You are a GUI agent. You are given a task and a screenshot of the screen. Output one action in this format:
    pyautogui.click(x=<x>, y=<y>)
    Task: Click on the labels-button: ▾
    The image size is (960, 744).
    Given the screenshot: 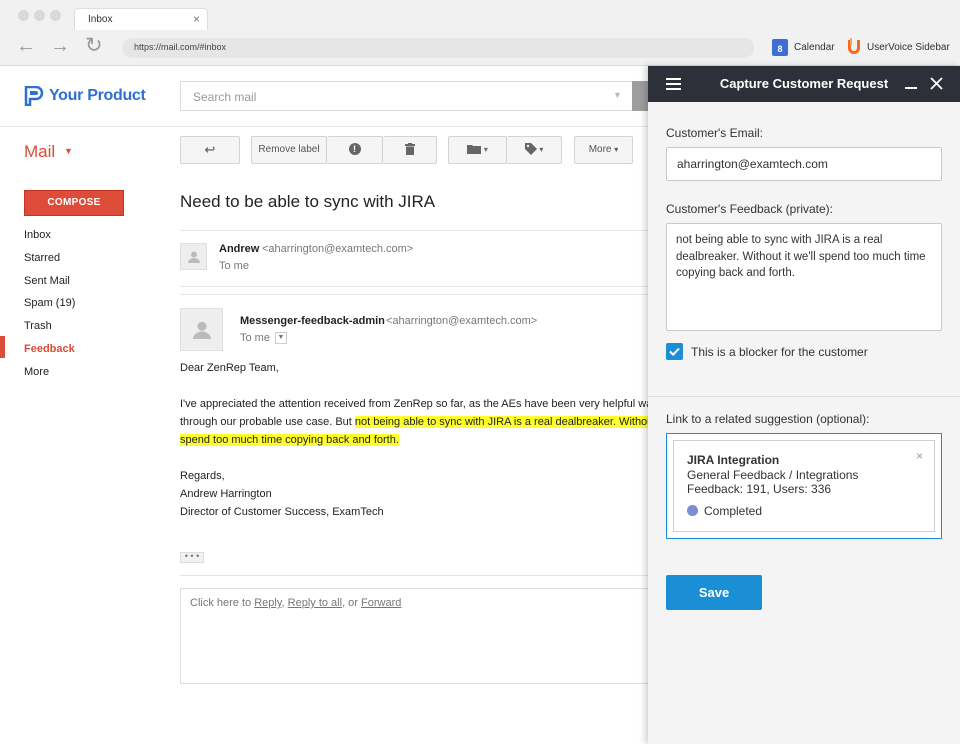 What is the action you would take?
    pyautogui.click(x=534, y=150)
    